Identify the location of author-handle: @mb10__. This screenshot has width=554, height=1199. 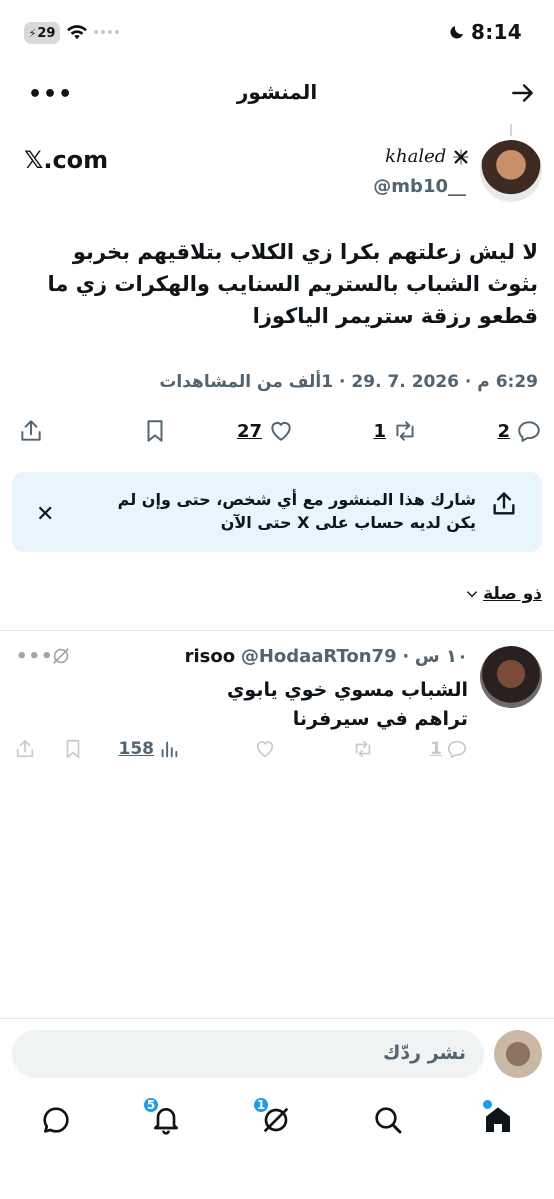
(419, 186).